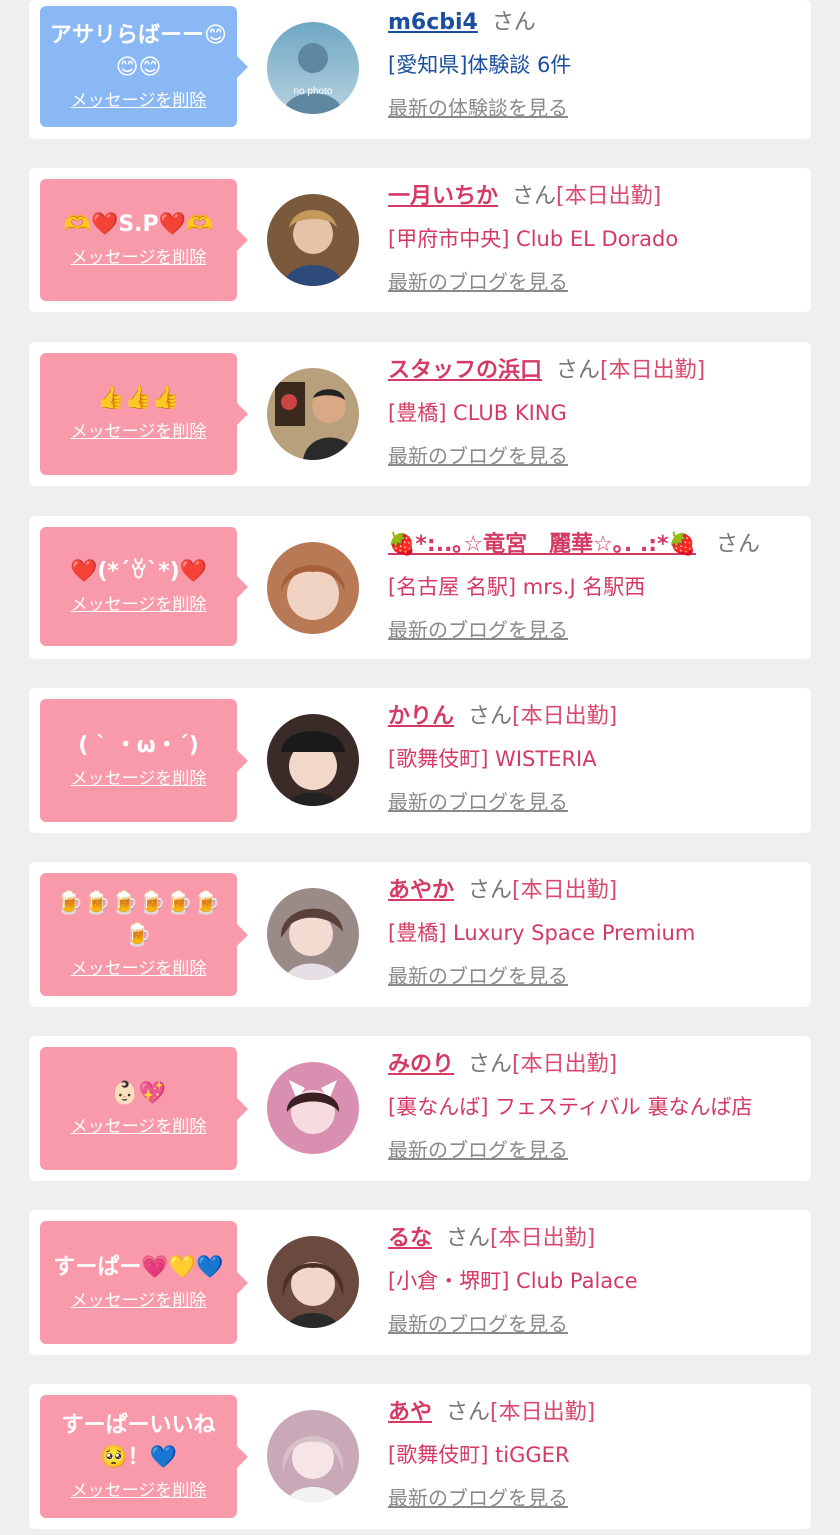 Image resolution: width=840 pixels, height=1535 pixels. What do you see at coordinates (517, 587) in the screenshot?
I see `store-info: [名古屋 名駅] mrs.J 名駅西` at bounding box center [517, 587].